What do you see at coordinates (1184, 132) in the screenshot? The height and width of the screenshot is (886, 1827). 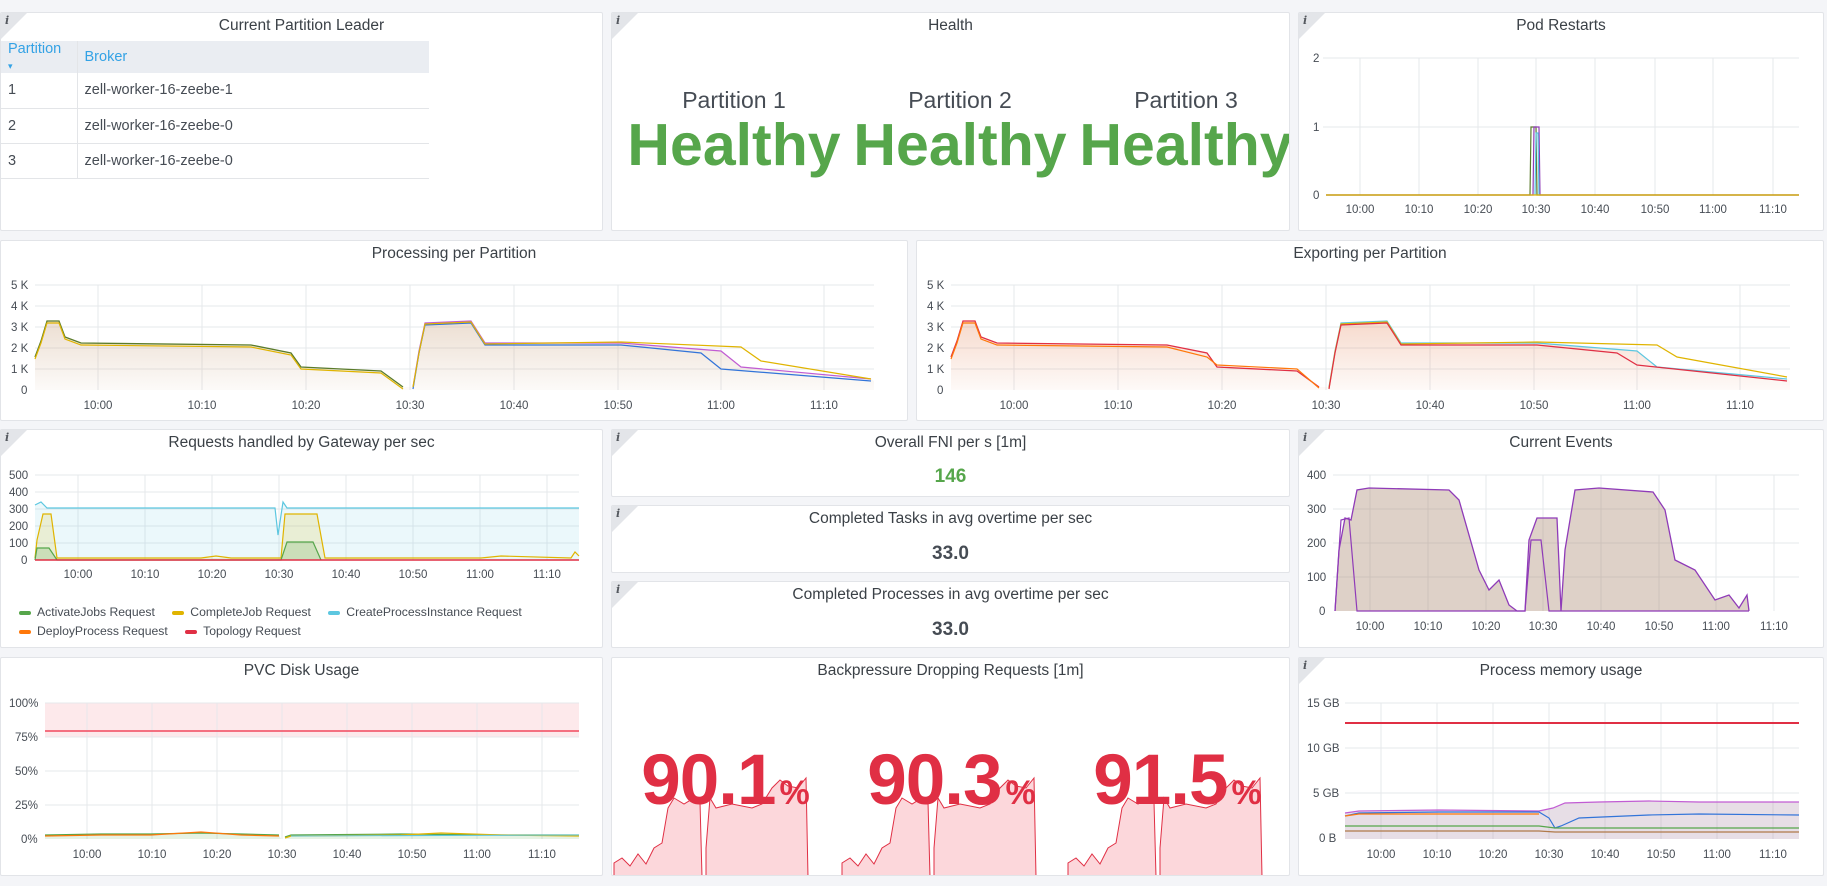 I see `health-partition-3: Partition 3 Healthy` at bounding box center [1184, 132].